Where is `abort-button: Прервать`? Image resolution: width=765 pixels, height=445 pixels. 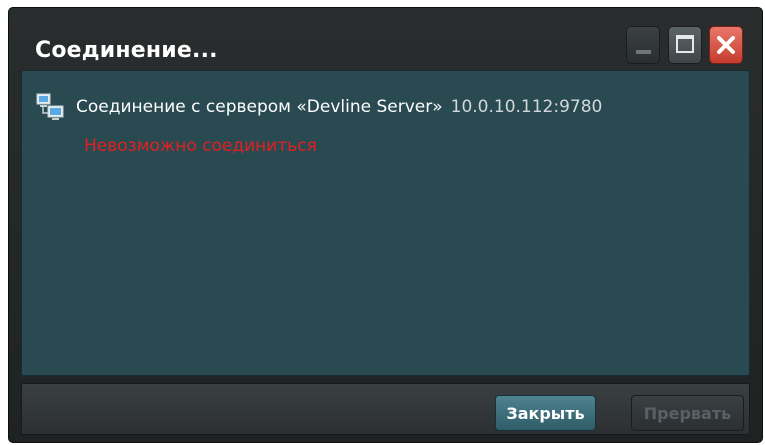 abort-button: Прервать is located at coordinates (687, 413).